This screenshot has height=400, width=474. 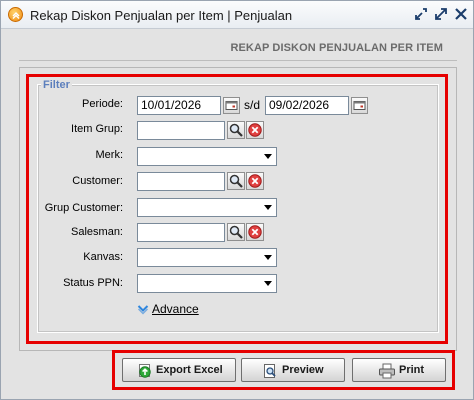 What do you see at coordinates (441, 14) in the screenshot?
I see `maximize-icon` at bounding box center [441, 14].